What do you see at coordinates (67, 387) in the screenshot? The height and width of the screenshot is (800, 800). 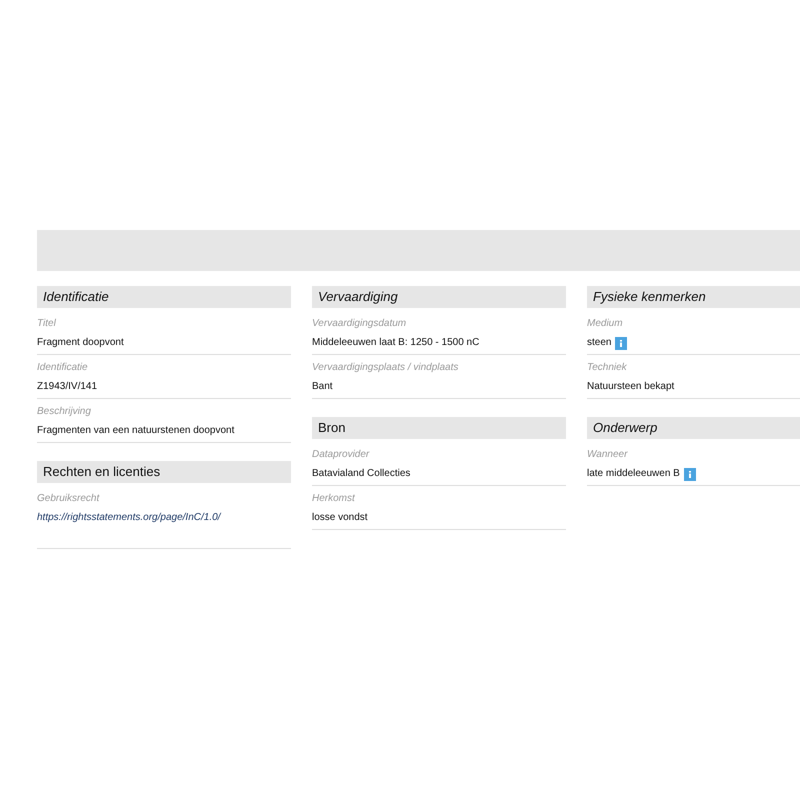 I see `field-value: Z1943/IV/141` at bounding box center [67, 387].